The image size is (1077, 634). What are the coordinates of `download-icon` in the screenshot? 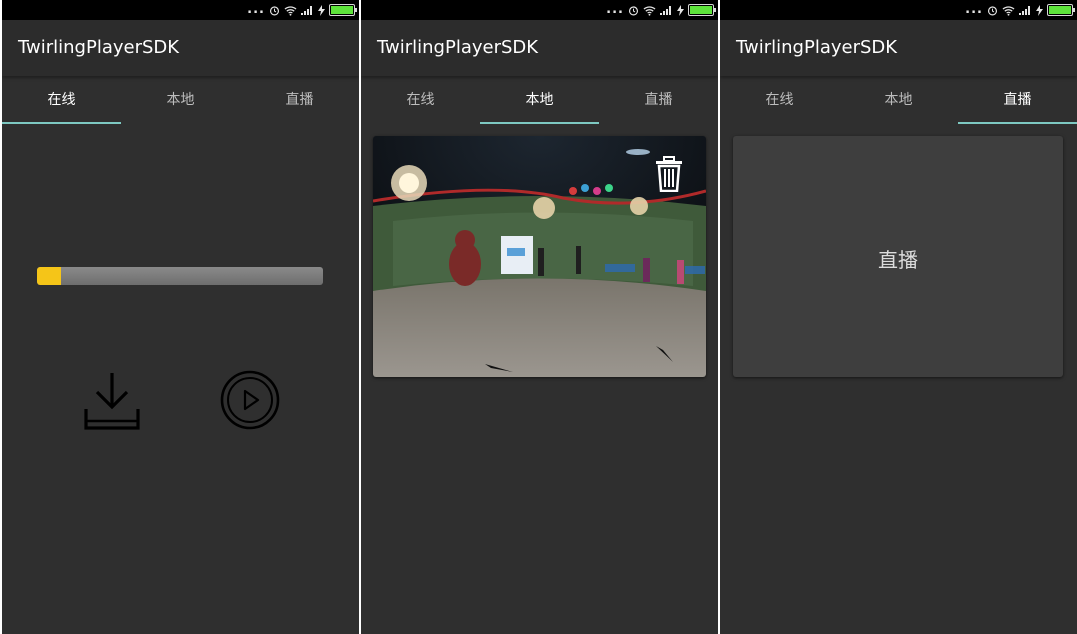 It's located at (112, 401).